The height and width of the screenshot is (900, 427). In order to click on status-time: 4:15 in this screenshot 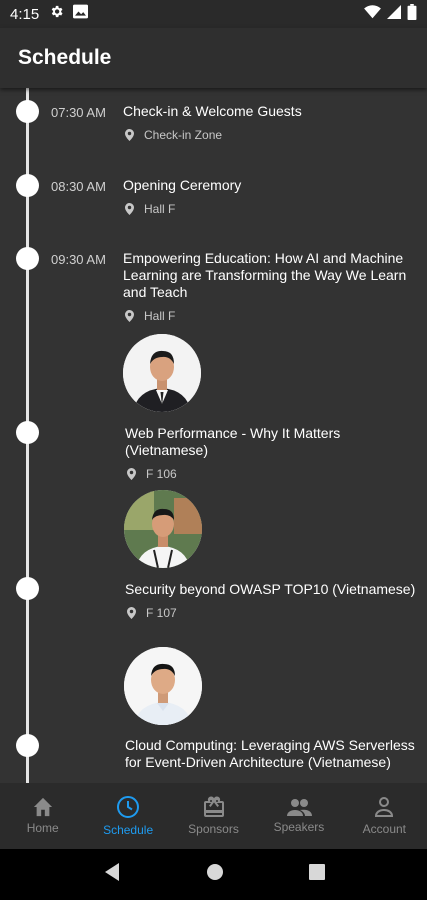, I will do `click(25, 14)`.